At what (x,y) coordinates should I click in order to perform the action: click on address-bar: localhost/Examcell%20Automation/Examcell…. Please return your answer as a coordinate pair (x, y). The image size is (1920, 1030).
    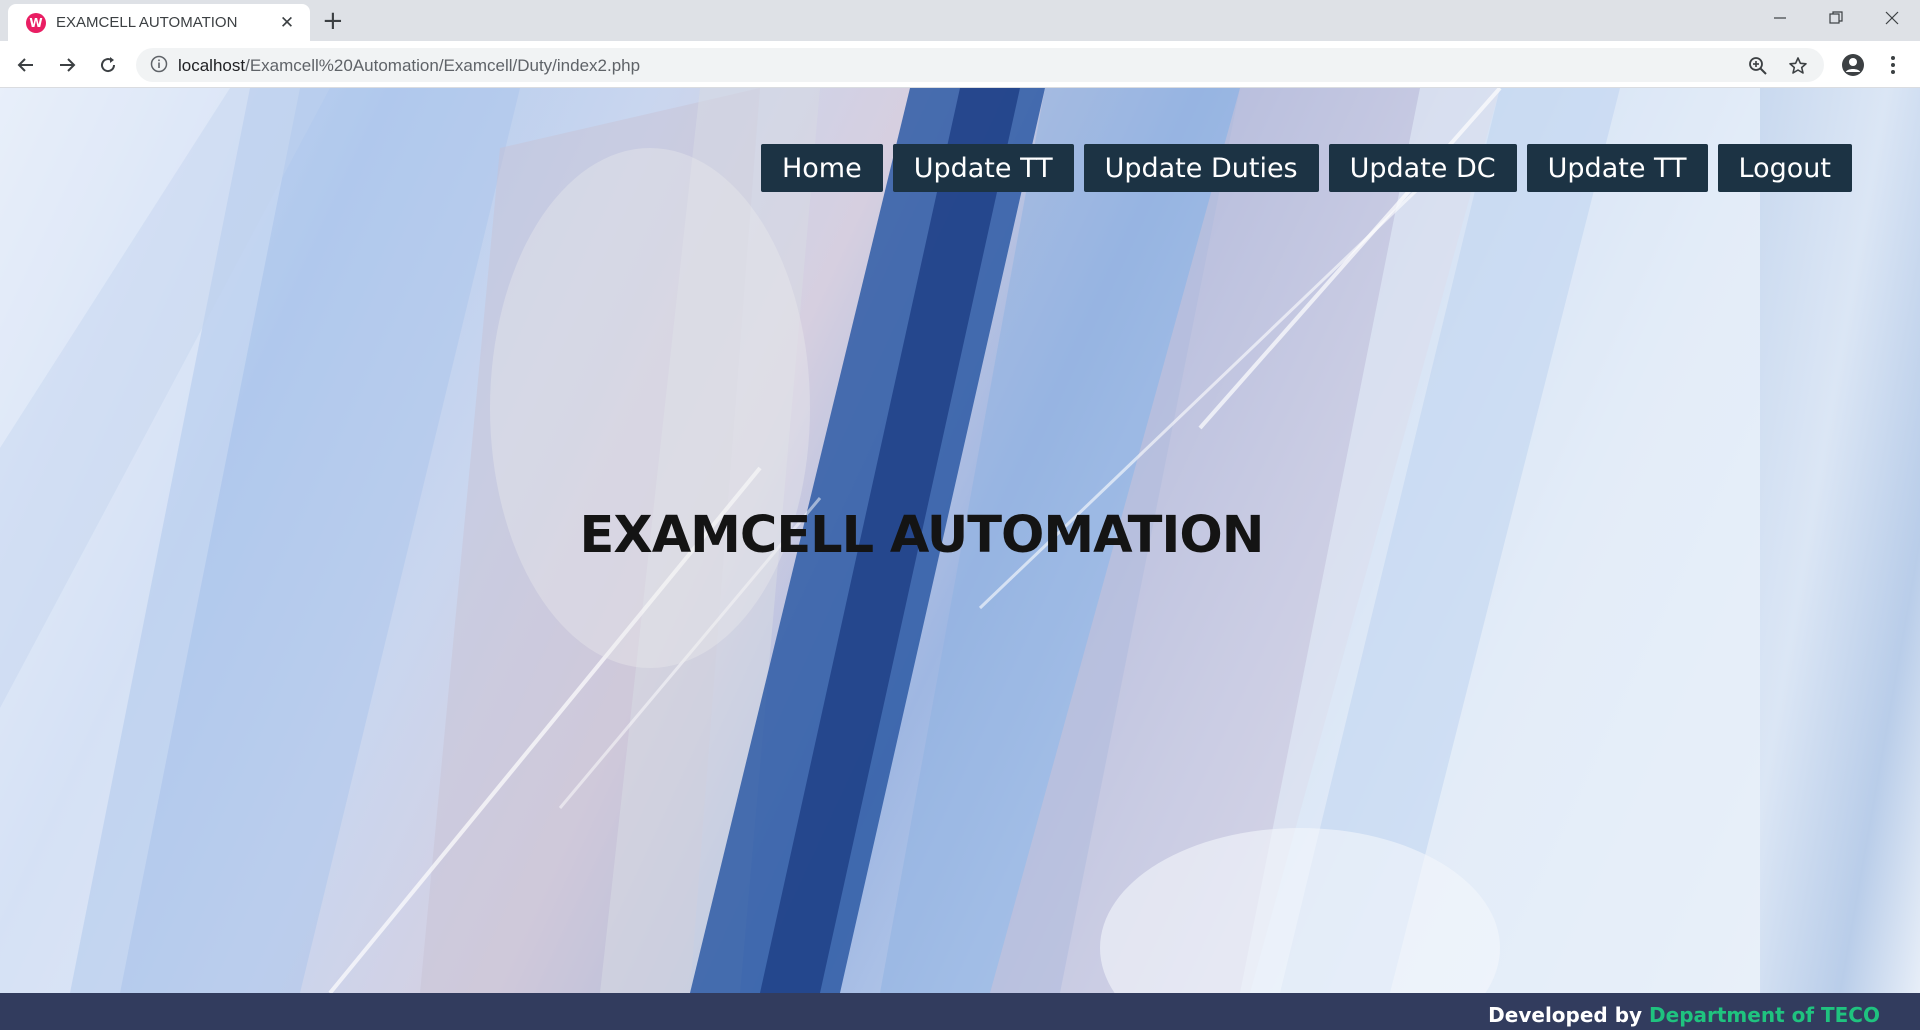
    Looking at the image, I should click on (980, 65).